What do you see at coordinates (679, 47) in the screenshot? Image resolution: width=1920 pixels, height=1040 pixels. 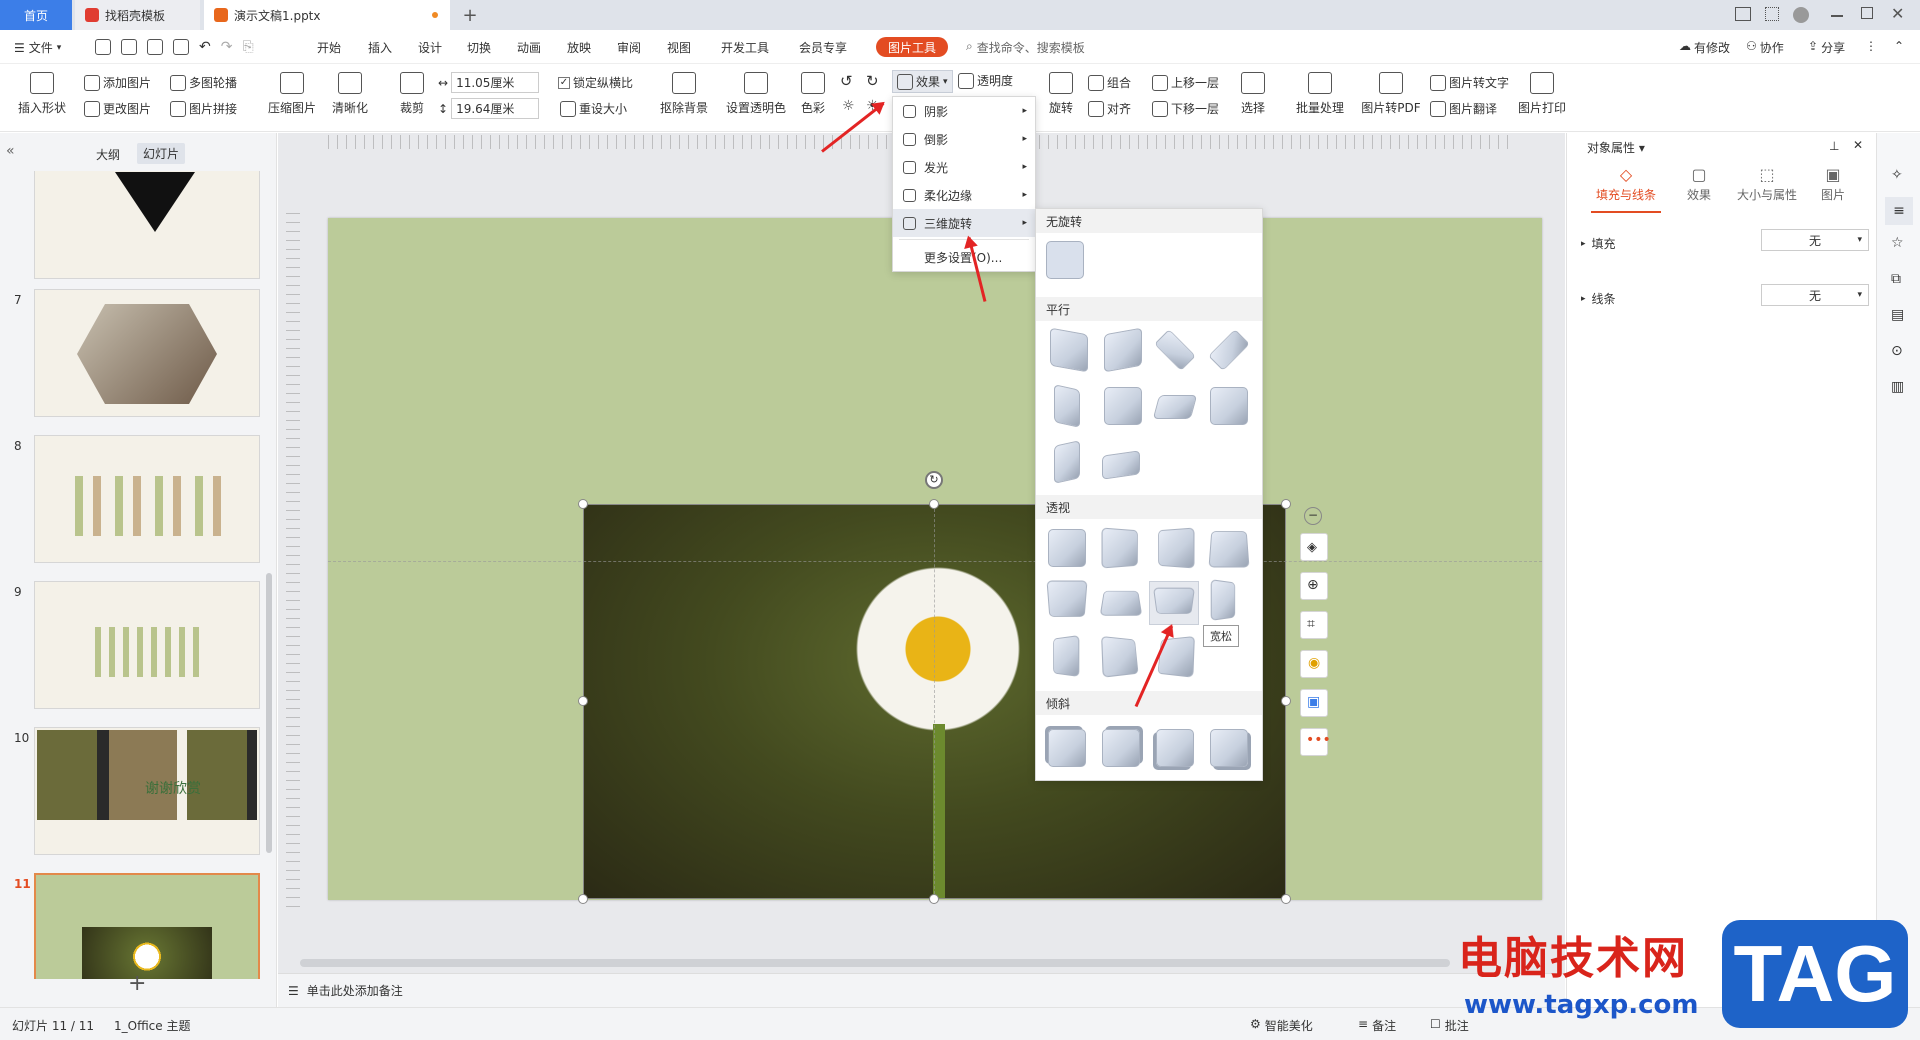 I see `menu-item-view: 视图` at bounding box center [679, 47].